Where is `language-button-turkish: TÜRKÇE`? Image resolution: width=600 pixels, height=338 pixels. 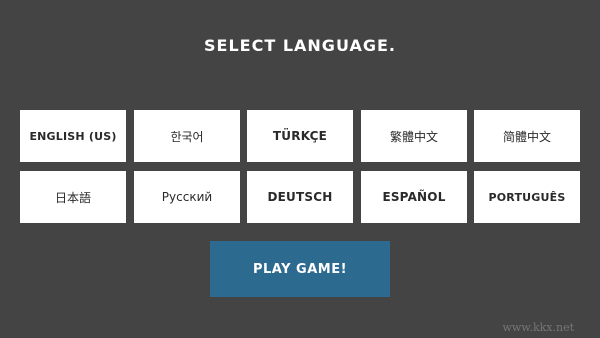 language-button-turkish: TÜRKÇE is located at coordinates (300, 136).